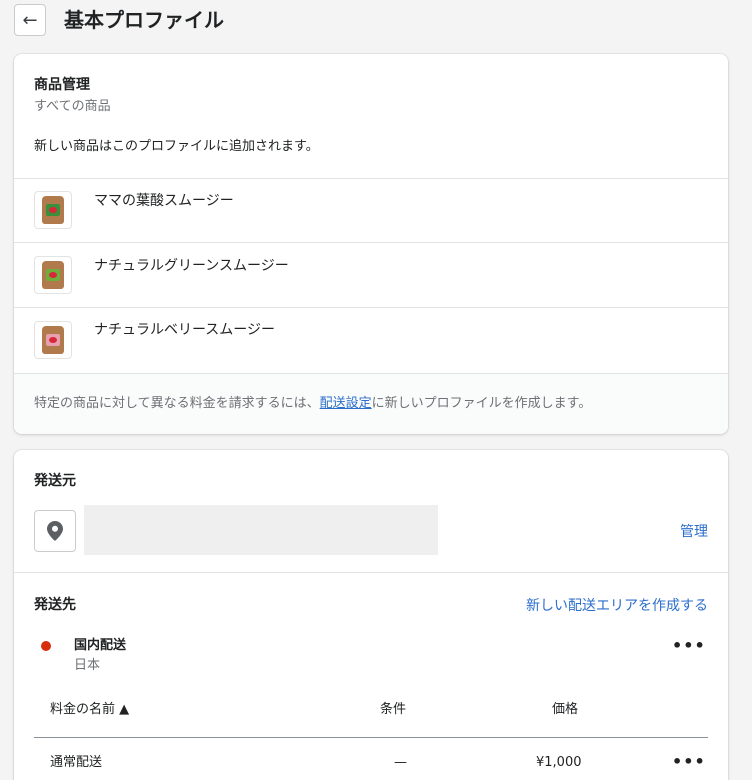 This screenshot has height=780, width=752. What do you see at coordinates (689, 645) in the screenshot?
I see `zone-more-button: •••` at bounding box center [689, 645].